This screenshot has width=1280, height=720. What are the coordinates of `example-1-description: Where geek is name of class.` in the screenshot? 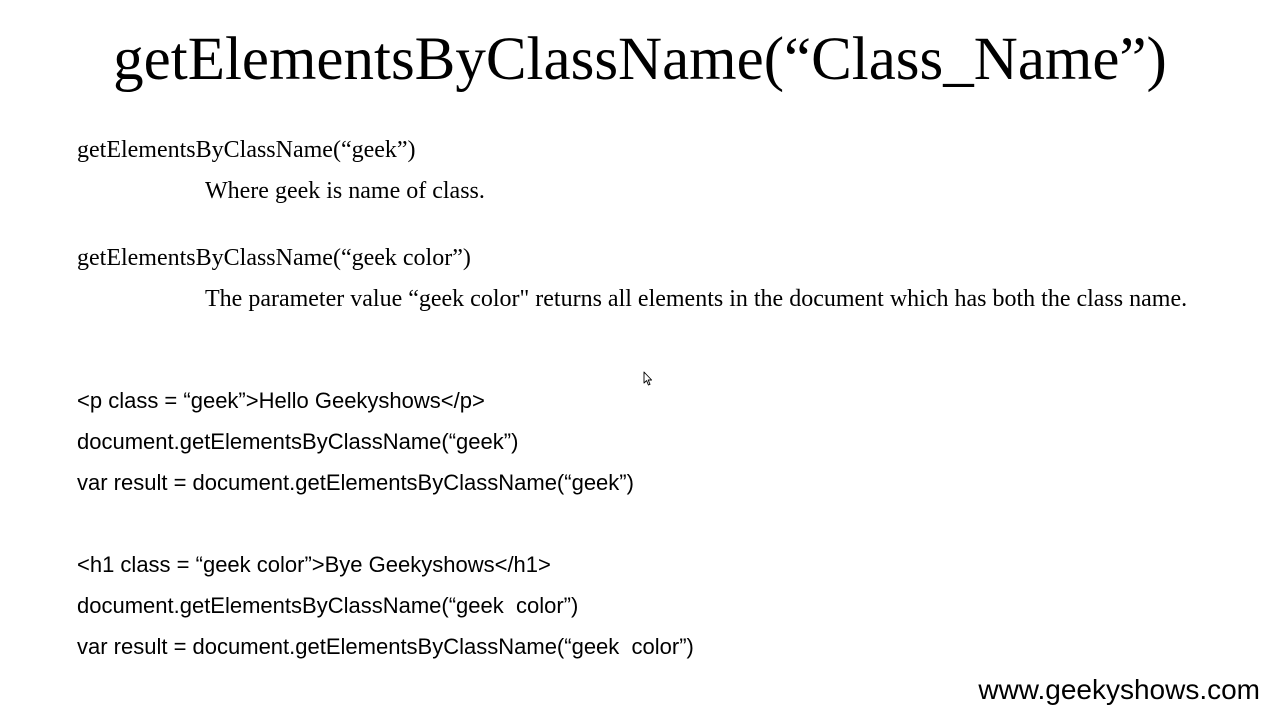 It's located at (345, 191).